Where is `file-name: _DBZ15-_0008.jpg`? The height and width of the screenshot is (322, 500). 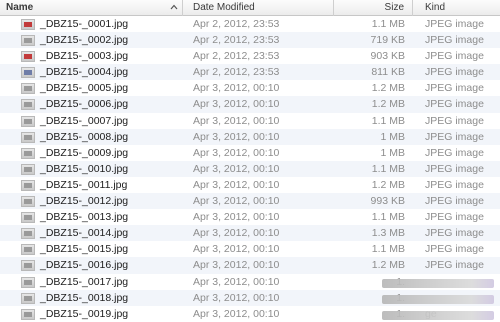 file-name: _DBZ15-_0008.jpg is located at coordinates (84, 136).